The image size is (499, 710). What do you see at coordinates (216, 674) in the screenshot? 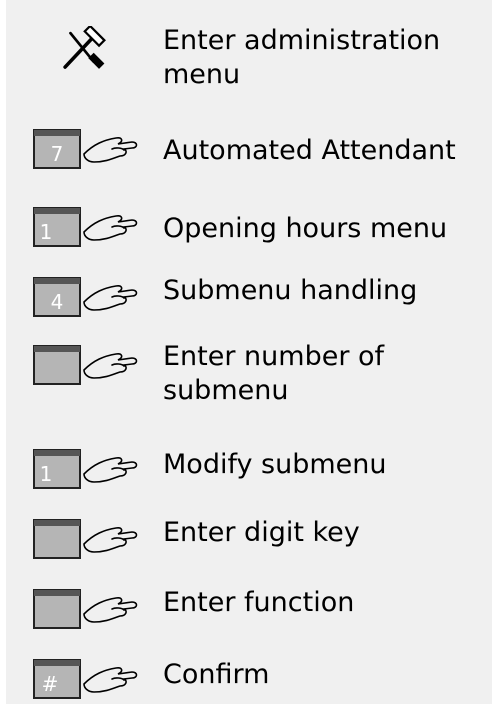
I see `step-text: Confirm` at bounding box center [216, 674].